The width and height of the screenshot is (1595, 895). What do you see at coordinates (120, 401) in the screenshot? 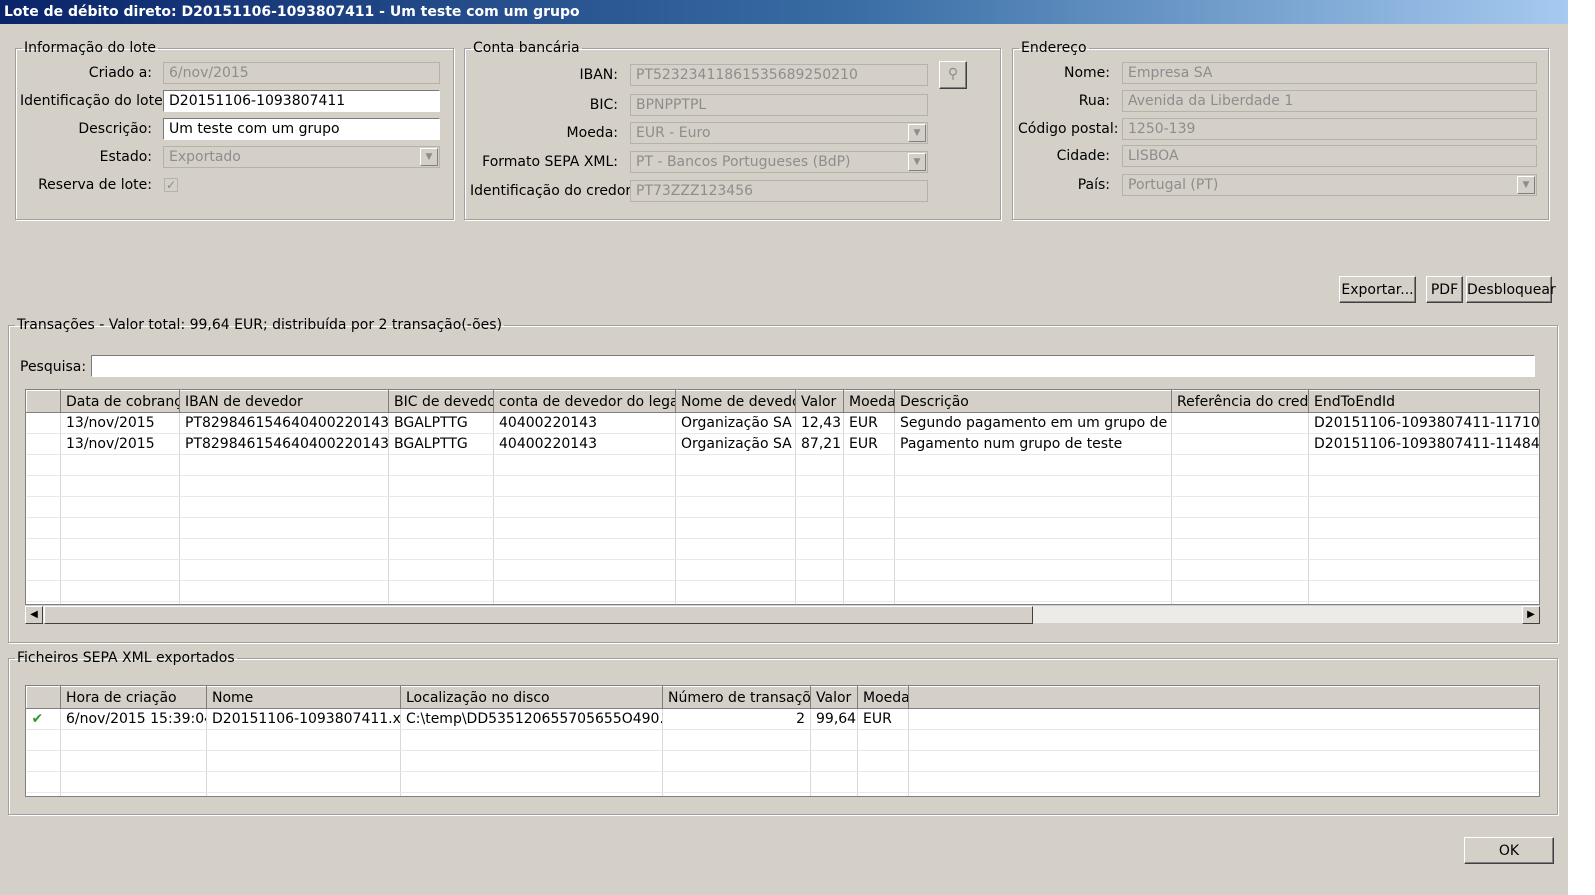
I see `tx-column-header: Data de cobrança` at bounding box center [120, 401].